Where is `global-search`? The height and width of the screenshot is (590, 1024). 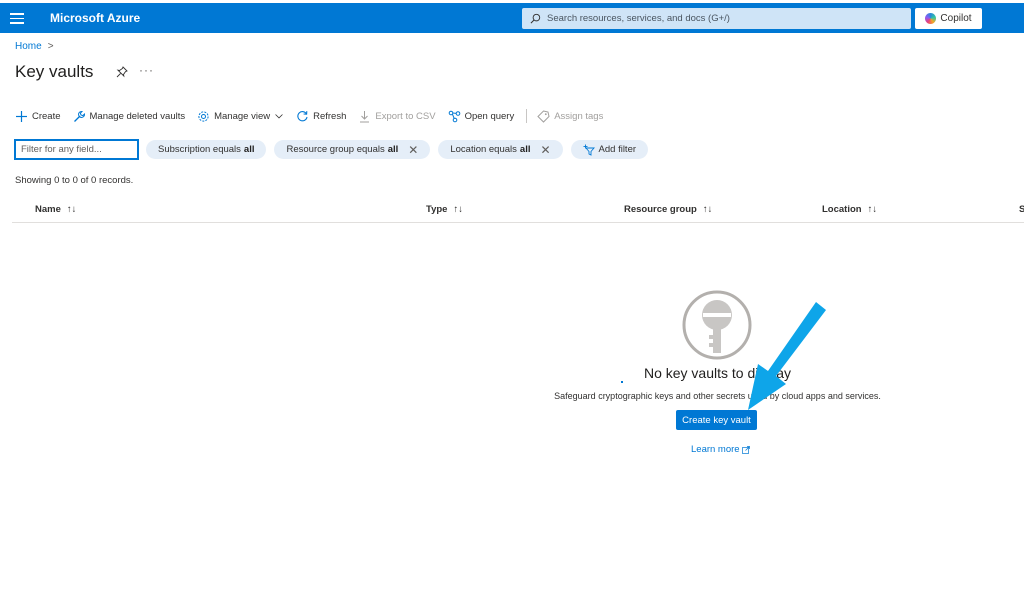 global-search is located at coordinates (716, 18).